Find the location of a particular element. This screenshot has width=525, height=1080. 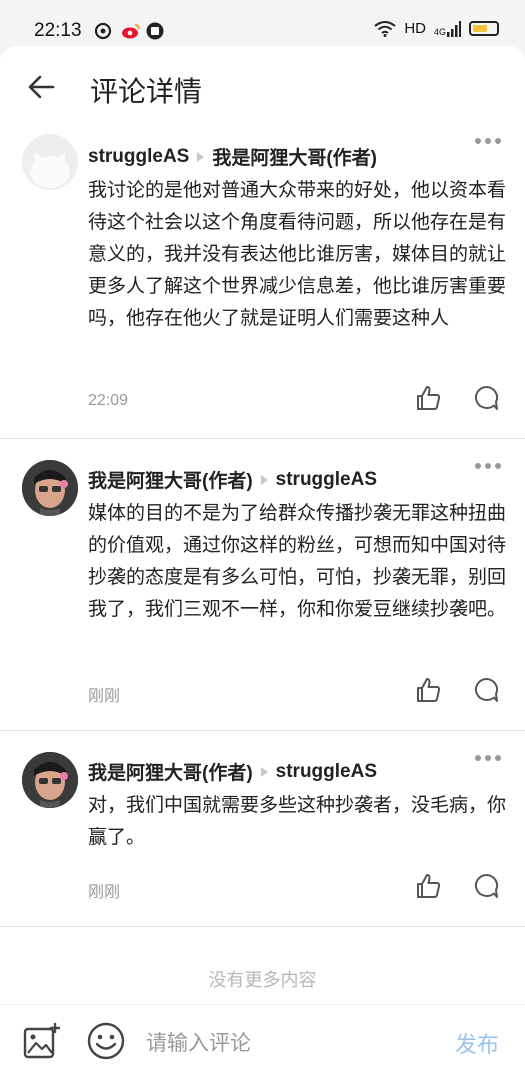

no-more-content: 没有更多内容 is located at coordinates (262, 980).